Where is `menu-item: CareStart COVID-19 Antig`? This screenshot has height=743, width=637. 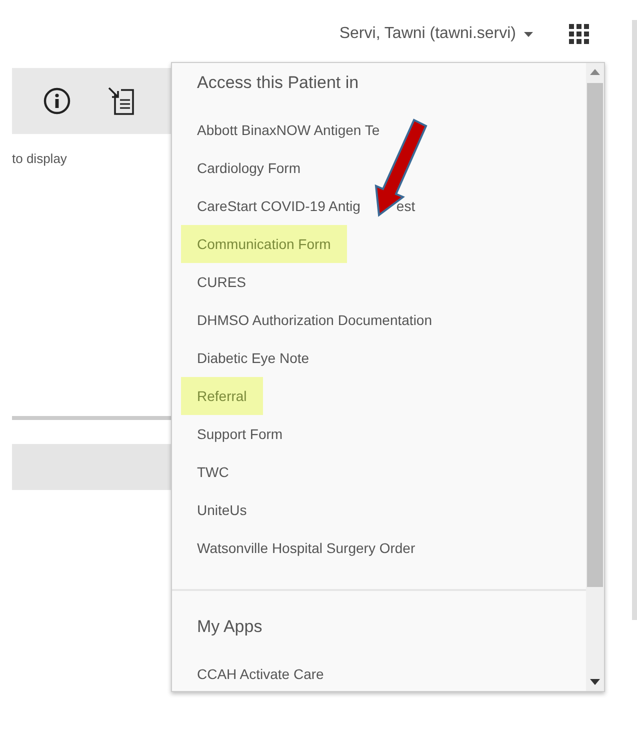 menu-item: CareStart COVID-19 Antig is located at coordinates (278, 206).